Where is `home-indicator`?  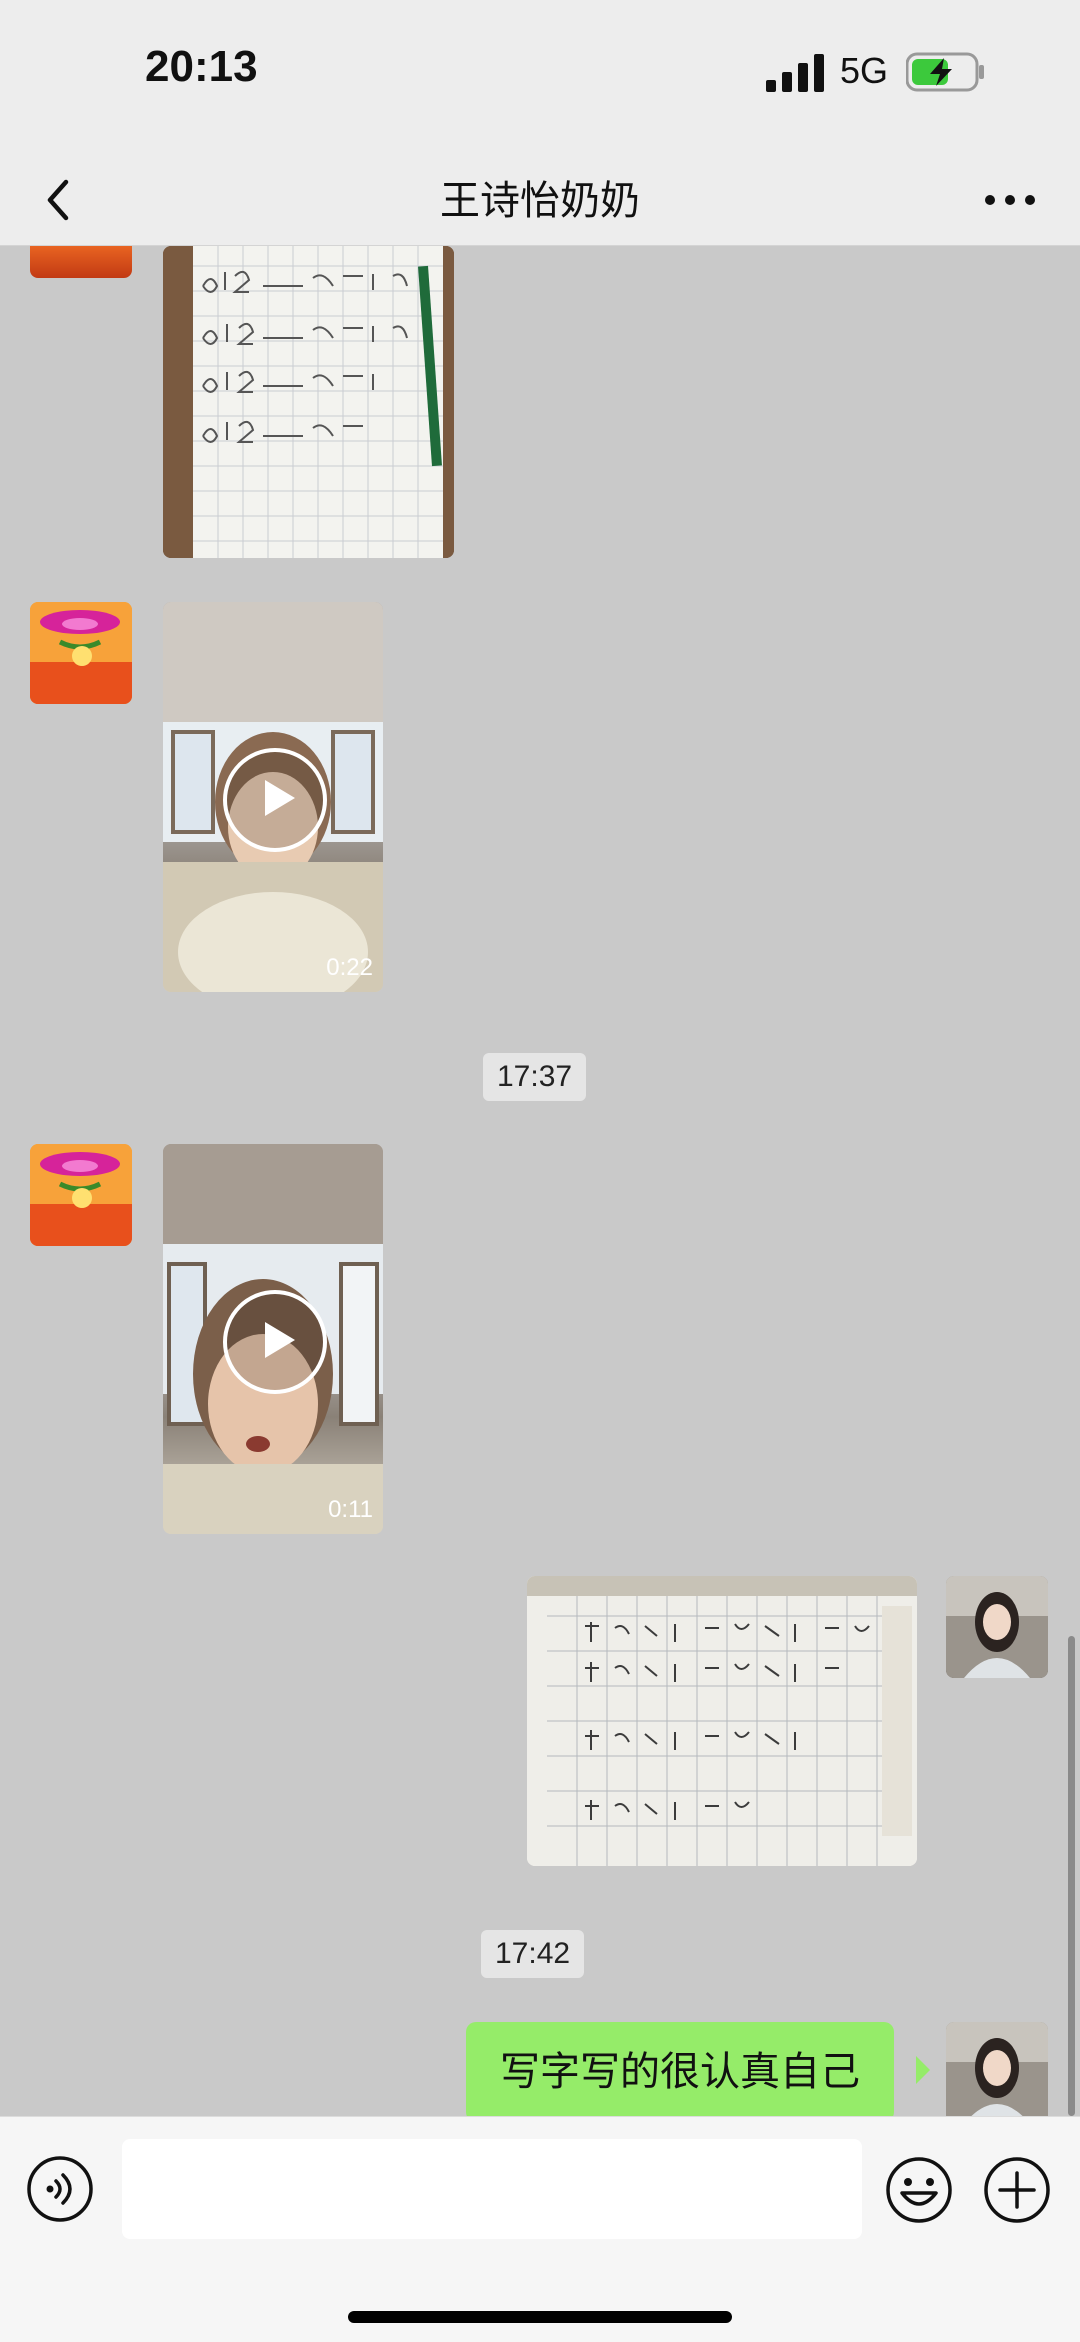
home-indicator is located at coordinates (540, 2317).